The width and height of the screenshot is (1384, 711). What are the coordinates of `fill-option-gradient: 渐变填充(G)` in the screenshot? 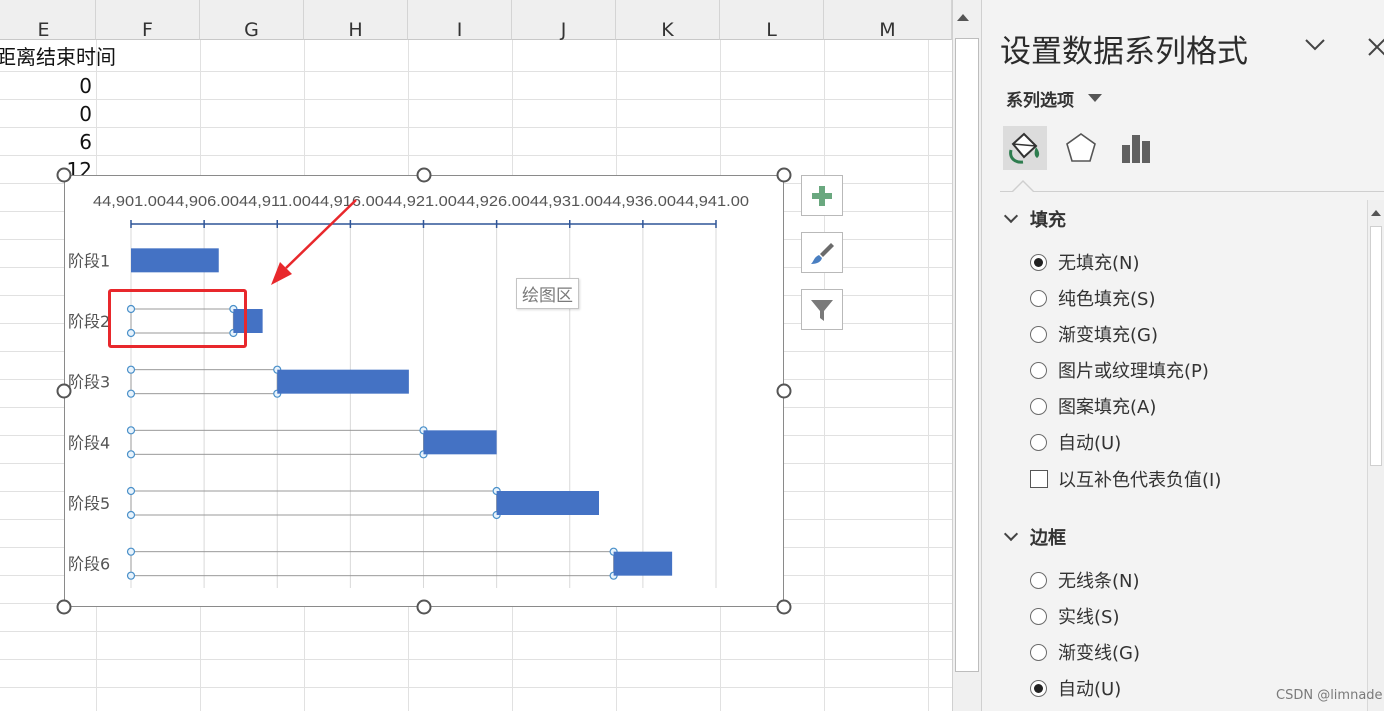 It's located at (1094, 334).